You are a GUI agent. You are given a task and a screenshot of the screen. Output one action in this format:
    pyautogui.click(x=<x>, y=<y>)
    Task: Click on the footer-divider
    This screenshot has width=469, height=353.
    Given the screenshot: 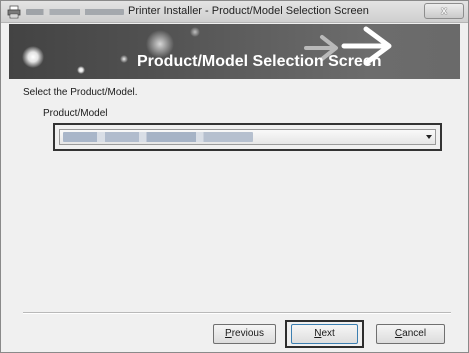 What is the action you would take?
    pyautogui.click(x=237, y=313)
    